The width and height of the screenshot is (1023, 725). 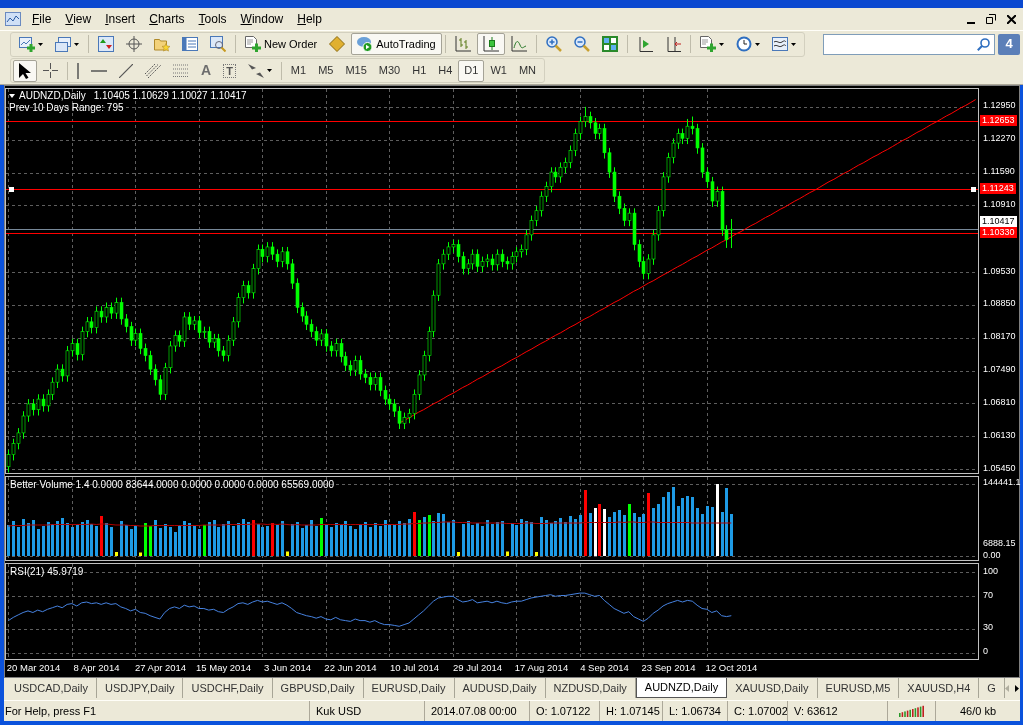 I want to click on axis-label: 0.00, so click(x=992, y=555).